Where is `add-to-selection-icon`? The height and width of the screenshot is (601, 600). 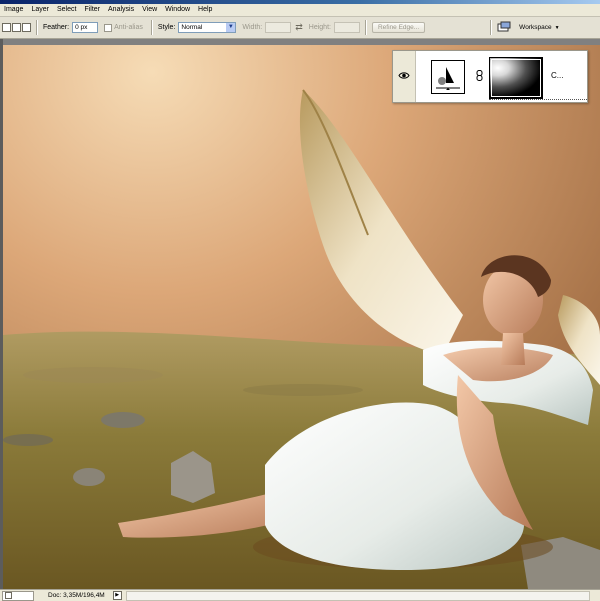
add-to-selection-icon is located at coordinates (16, 27).